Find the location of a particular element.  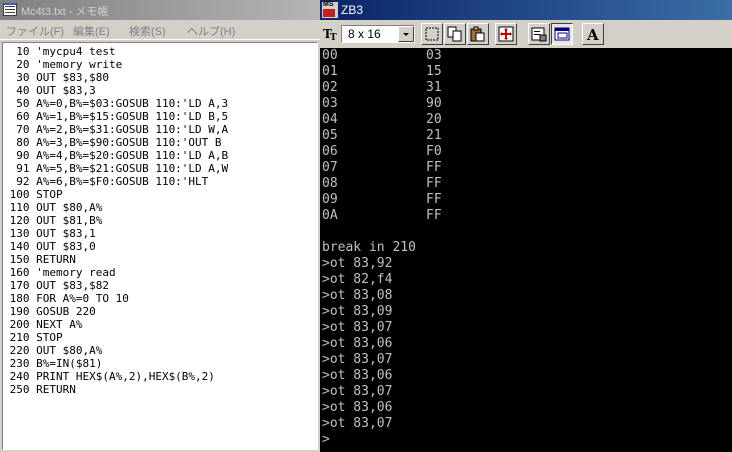

code-line: 240 PRINT HEX$(A%,2),HEX$(B%,2) is located at coordinates (109, 376).